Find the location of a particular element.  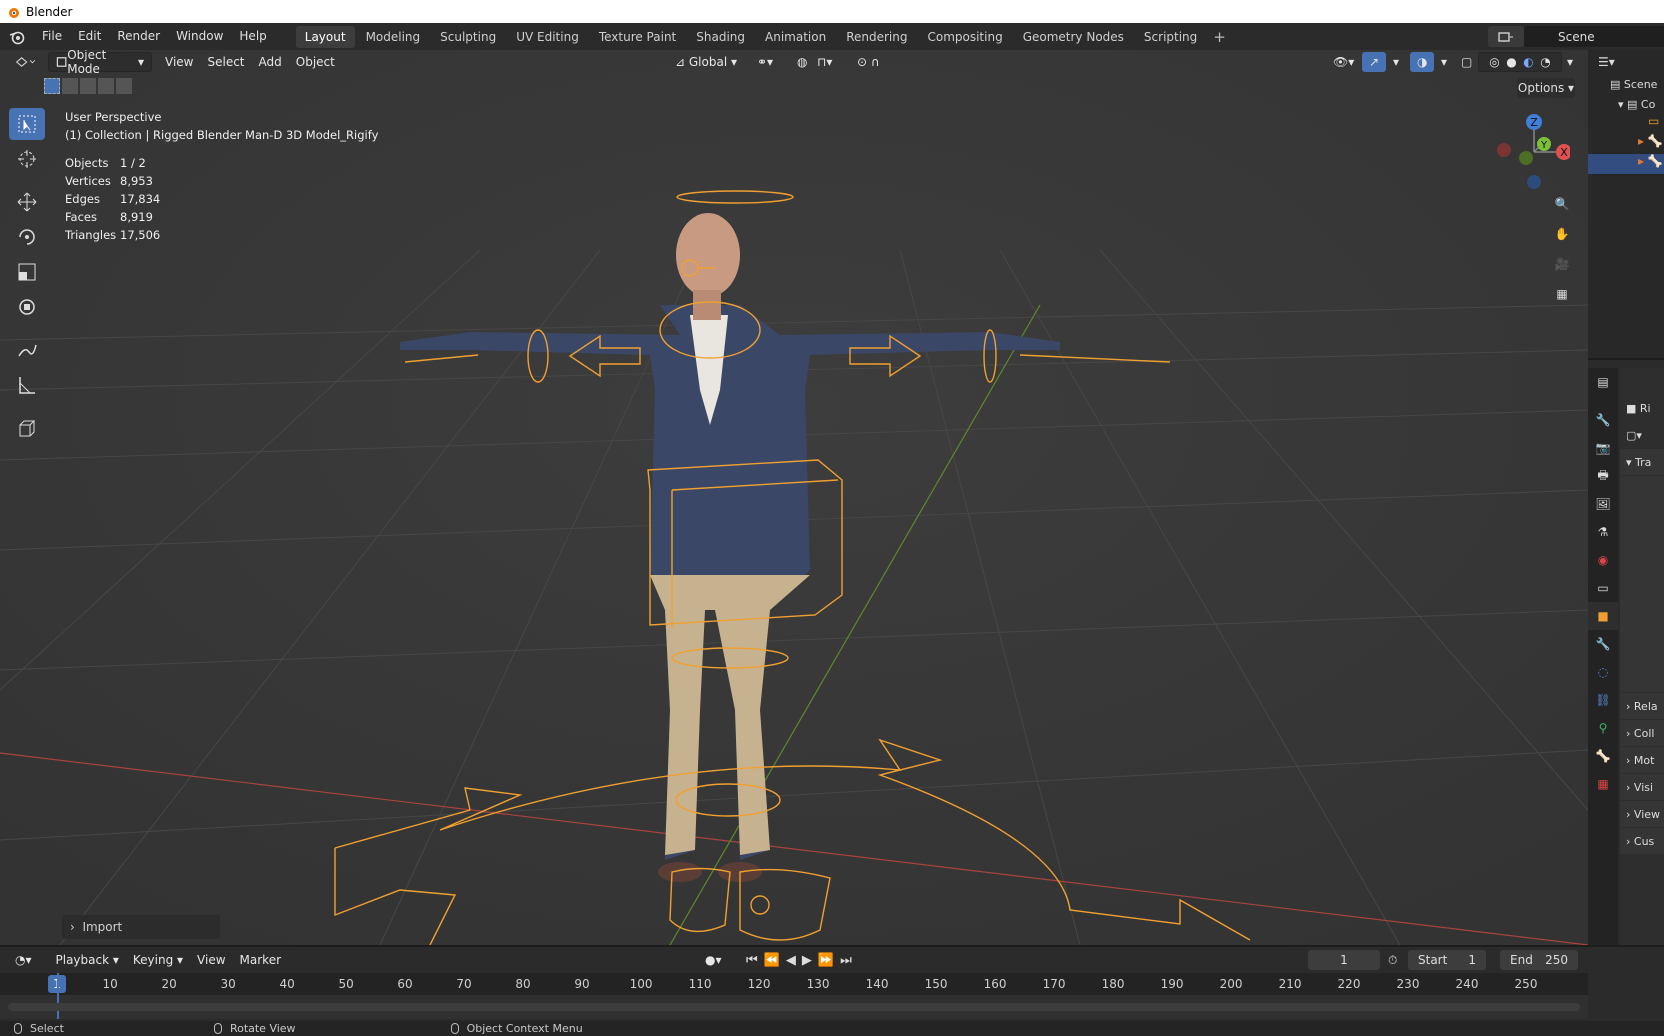

tab-animation: Animation is located at coordinates (795, 37).